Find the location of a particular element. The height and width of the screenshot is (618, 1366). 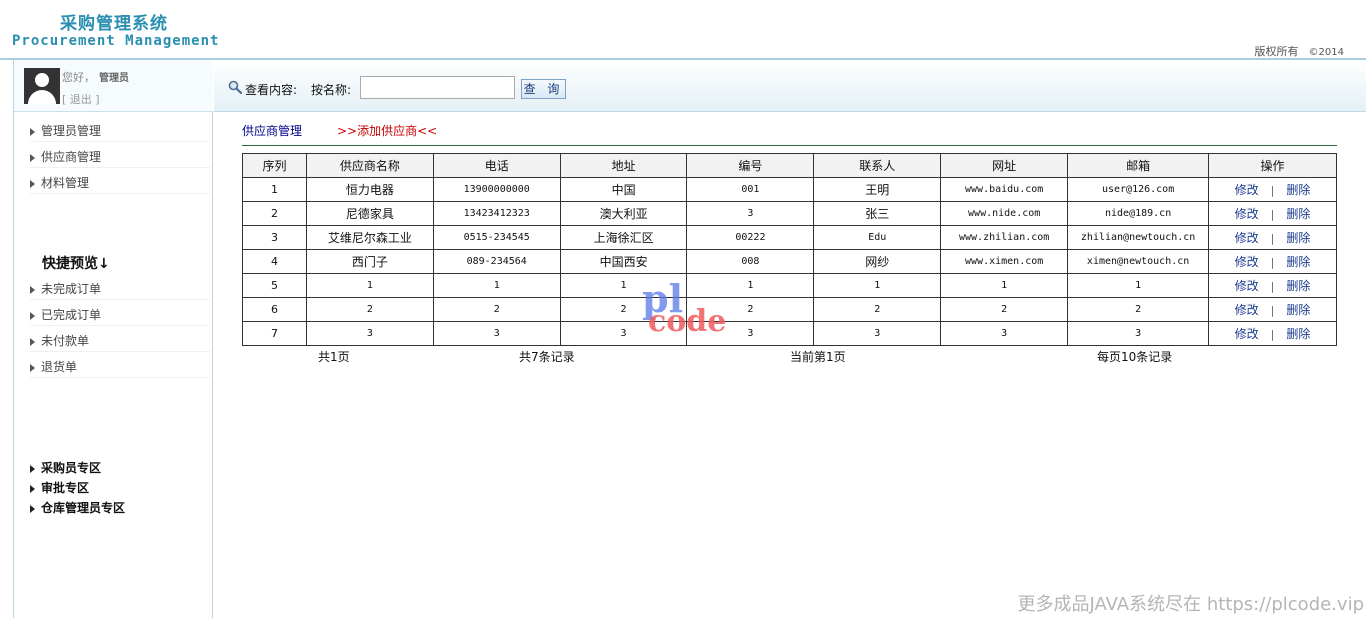

column-header: 编号 is located at coordinates (750, 165).